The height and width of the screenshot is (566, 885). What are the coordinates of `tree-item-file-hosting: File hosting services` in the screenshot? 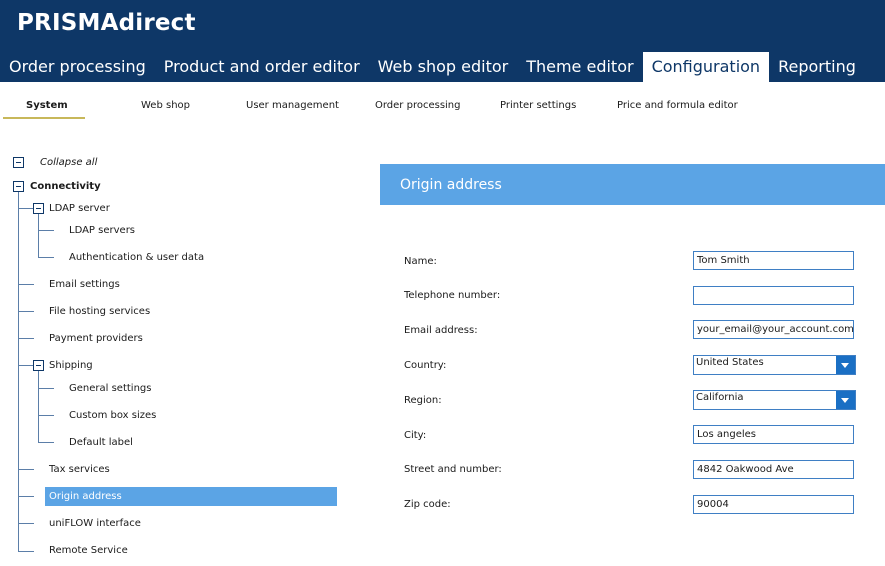 It's located at (99, 311).